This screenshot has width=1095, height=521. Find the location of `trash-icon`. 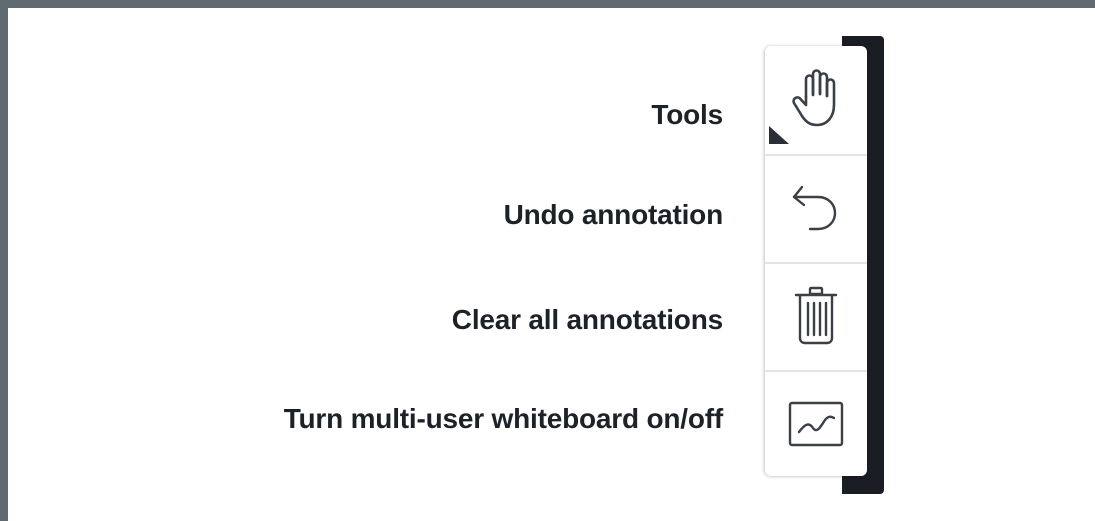

trash-icon is located at coordinates (816, 316).